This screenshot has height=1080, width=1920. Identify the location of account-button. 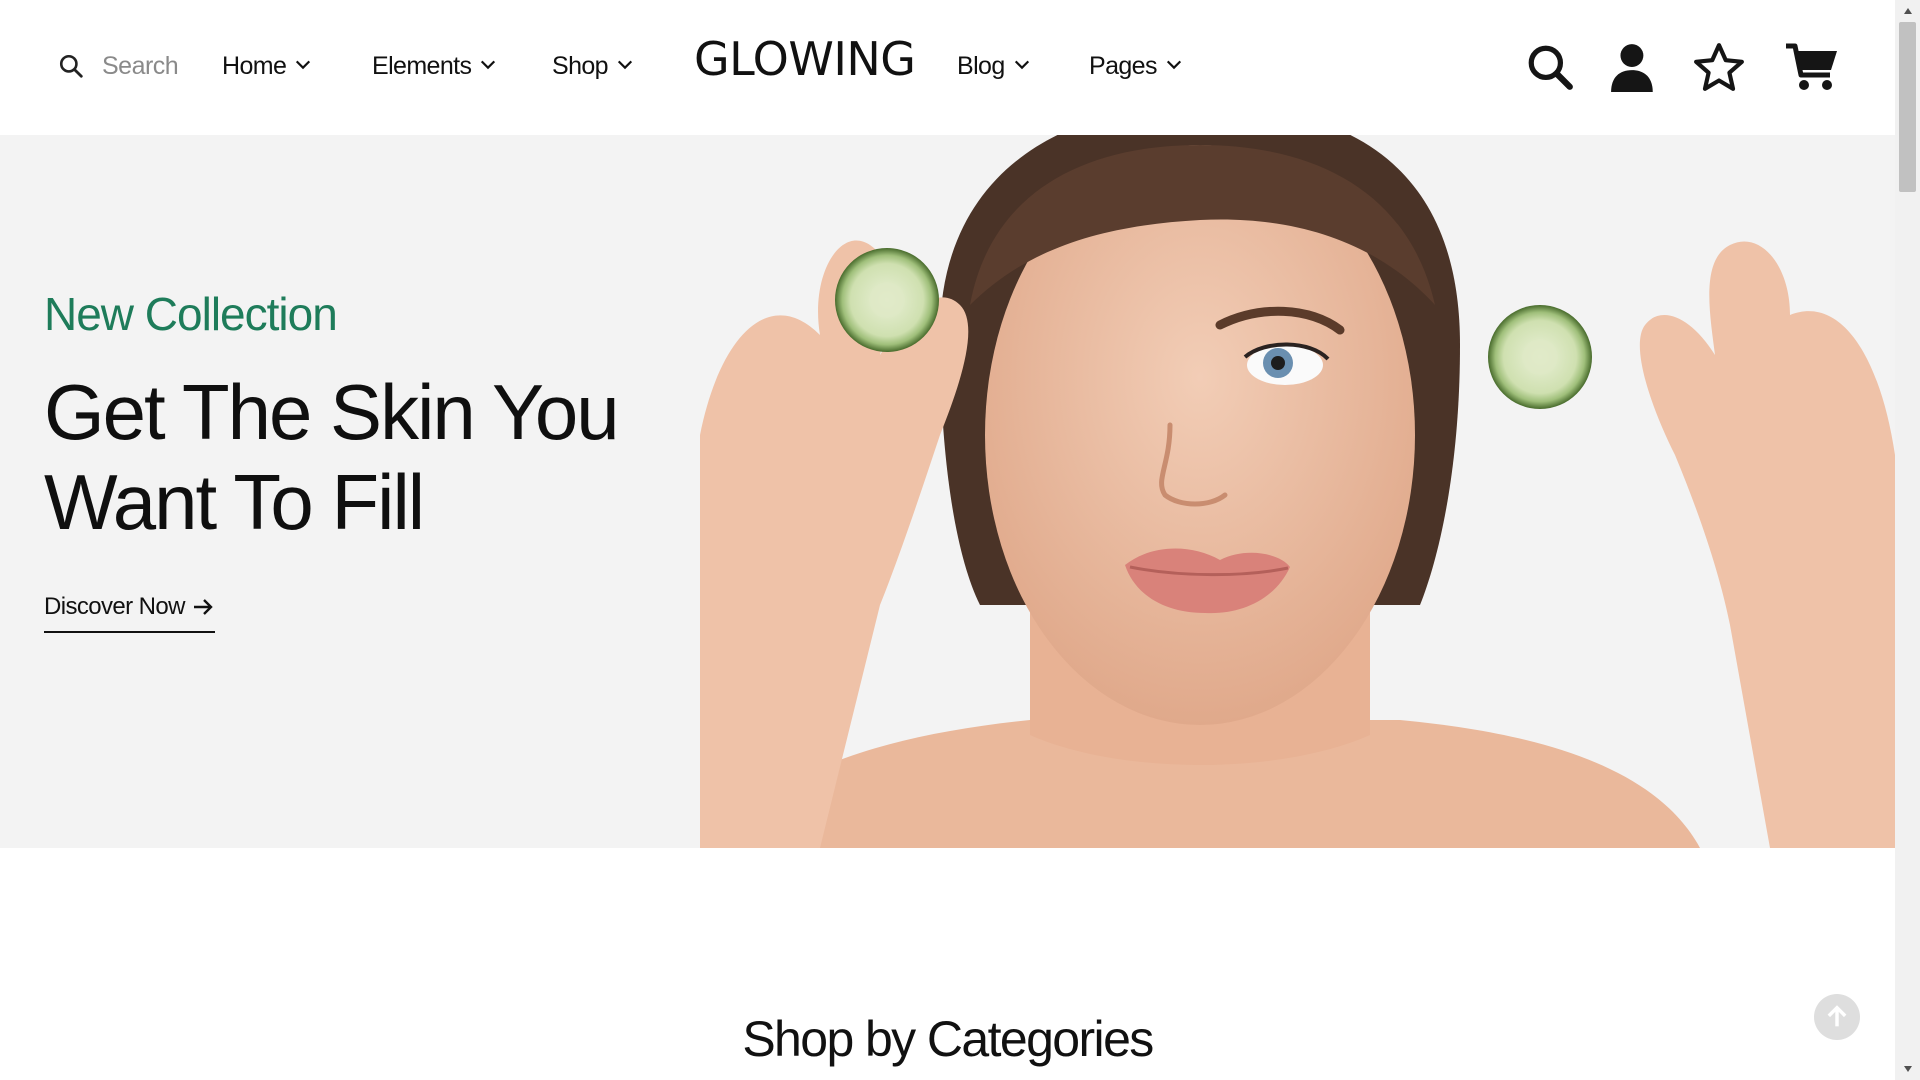
(1632, 67).